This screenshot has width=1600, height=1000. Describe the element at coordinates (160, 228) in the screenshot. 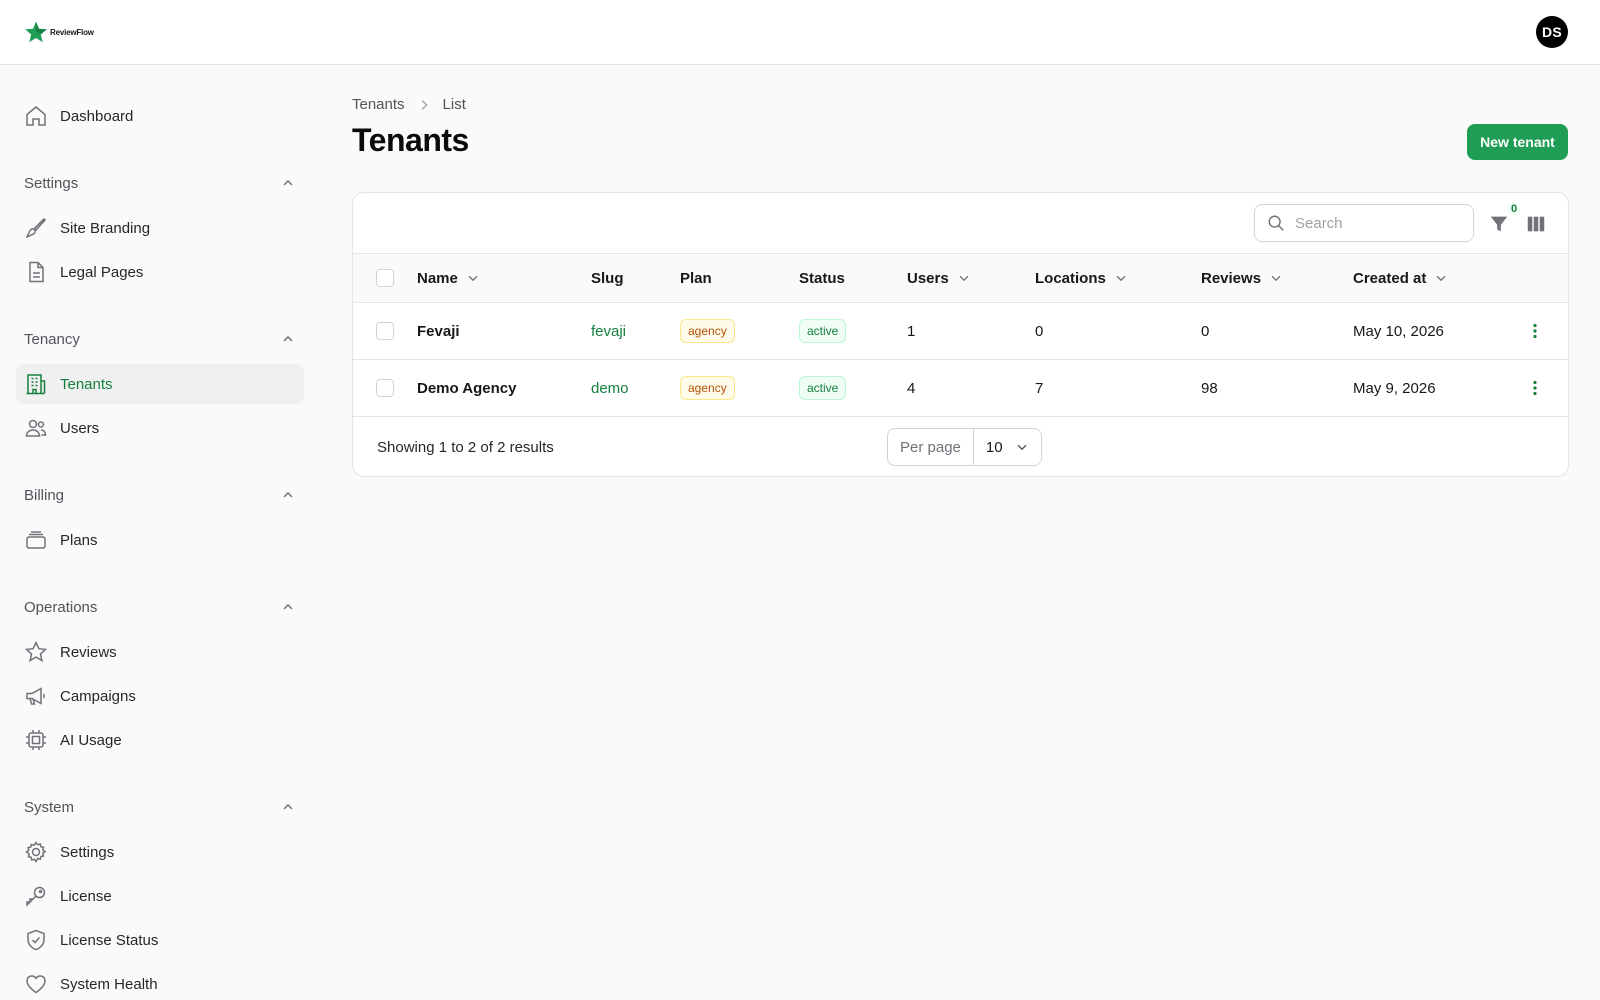

I see `sidebar-item-site-branding: Site Branding` at that location.